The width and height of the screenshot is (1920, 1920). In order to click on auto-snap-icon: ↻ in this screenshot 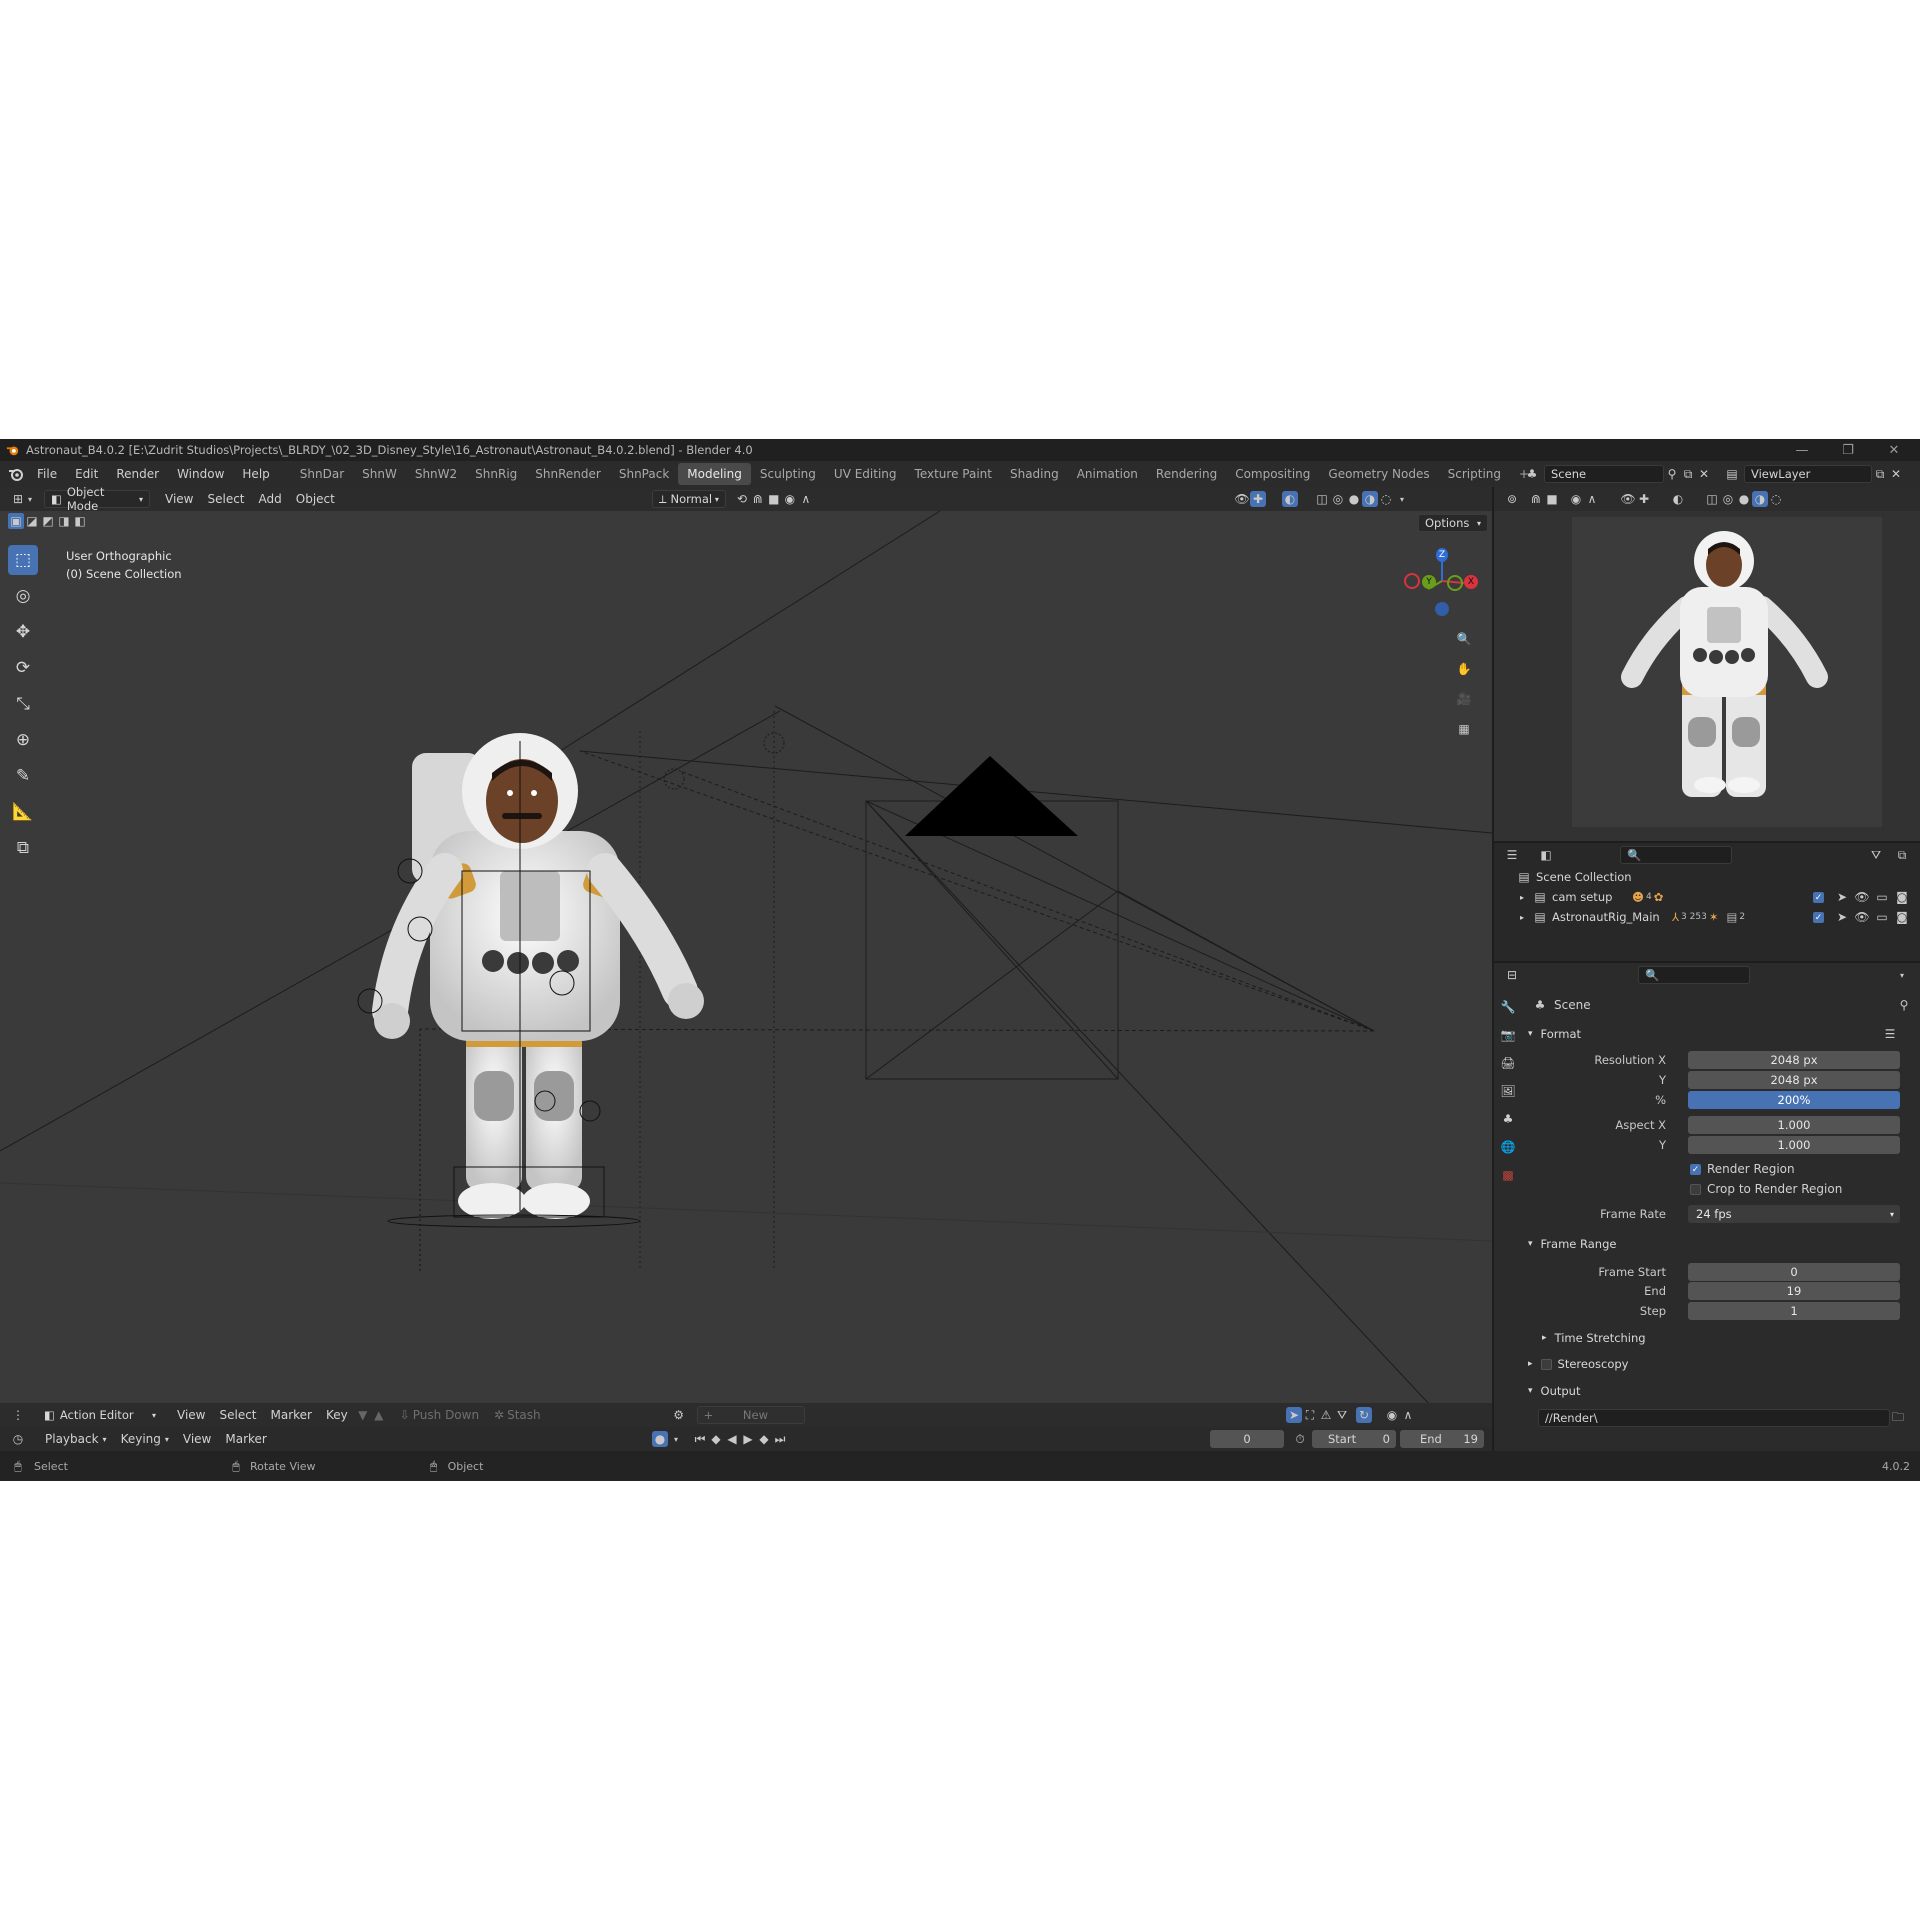, I will do `click(1364, 1415)`.